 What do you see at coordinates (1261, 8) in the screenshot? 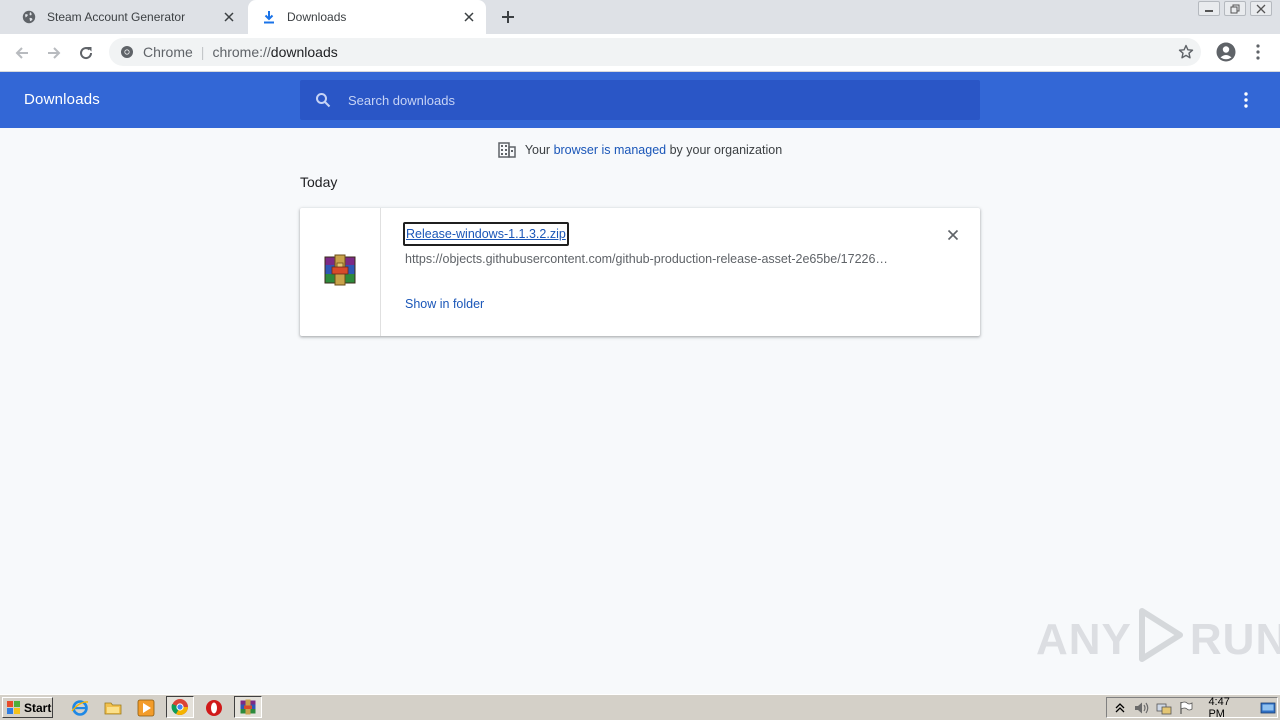
I see `close-window-button` at bounding box center [1261, 8].